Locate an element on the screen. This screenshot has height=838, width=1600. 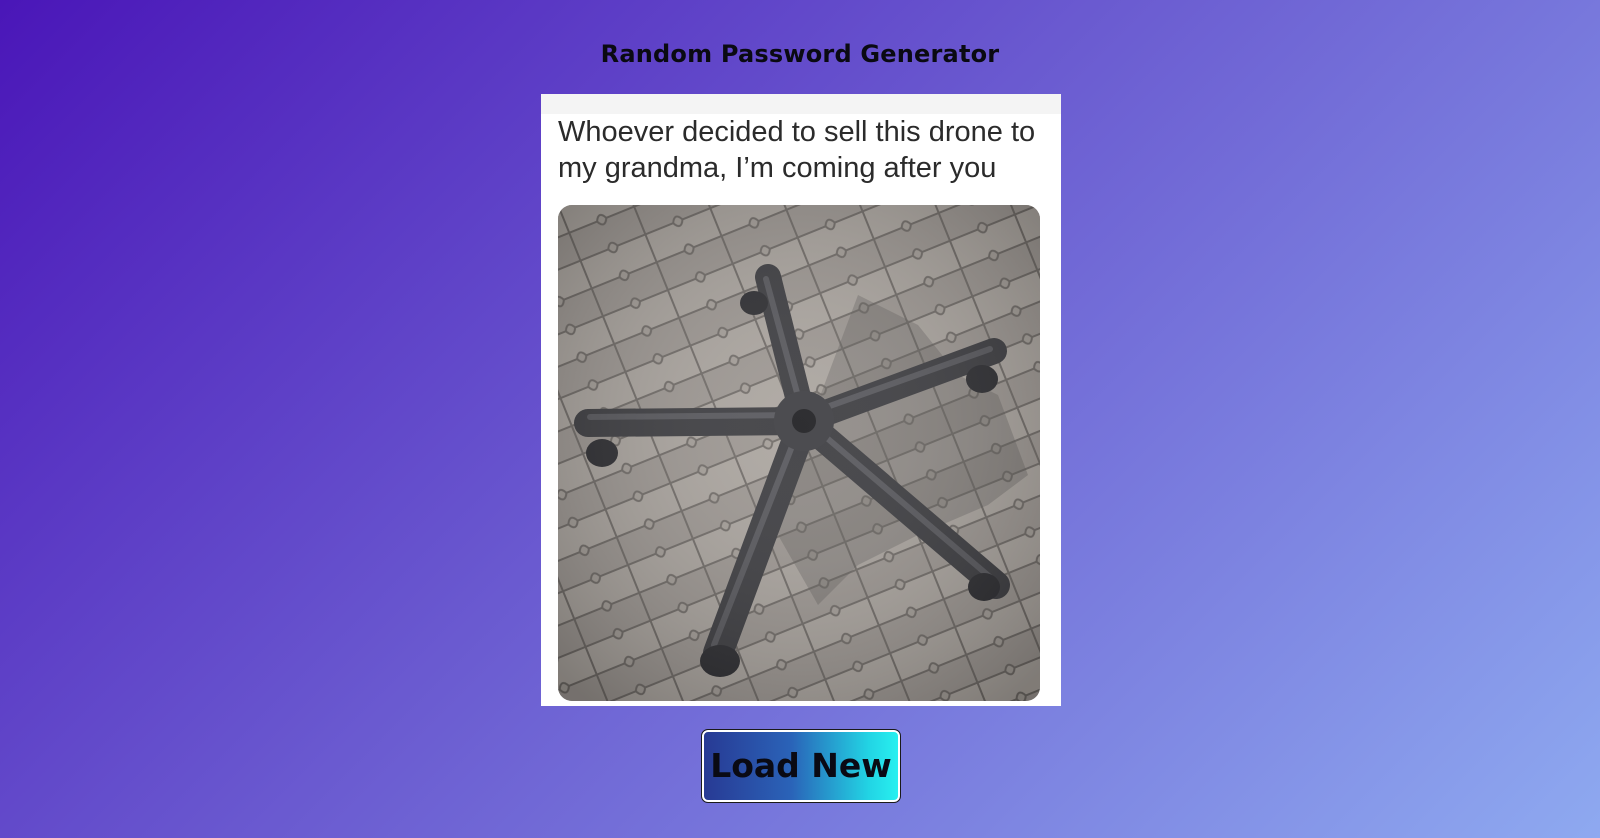
load-new-button: Load New is located at coordinates (801, 766).